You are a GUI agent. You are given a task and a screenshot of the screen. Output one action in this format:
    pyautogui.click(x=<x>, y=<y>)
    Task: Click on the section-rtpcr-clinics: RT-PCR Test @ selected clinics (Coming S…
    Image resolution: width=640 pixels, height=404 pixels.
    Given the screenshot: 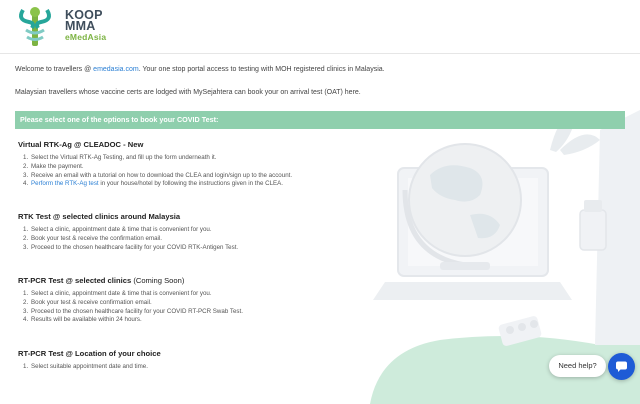 What is the action you would take?
    pyautogui.click(x=130, y=300)
    